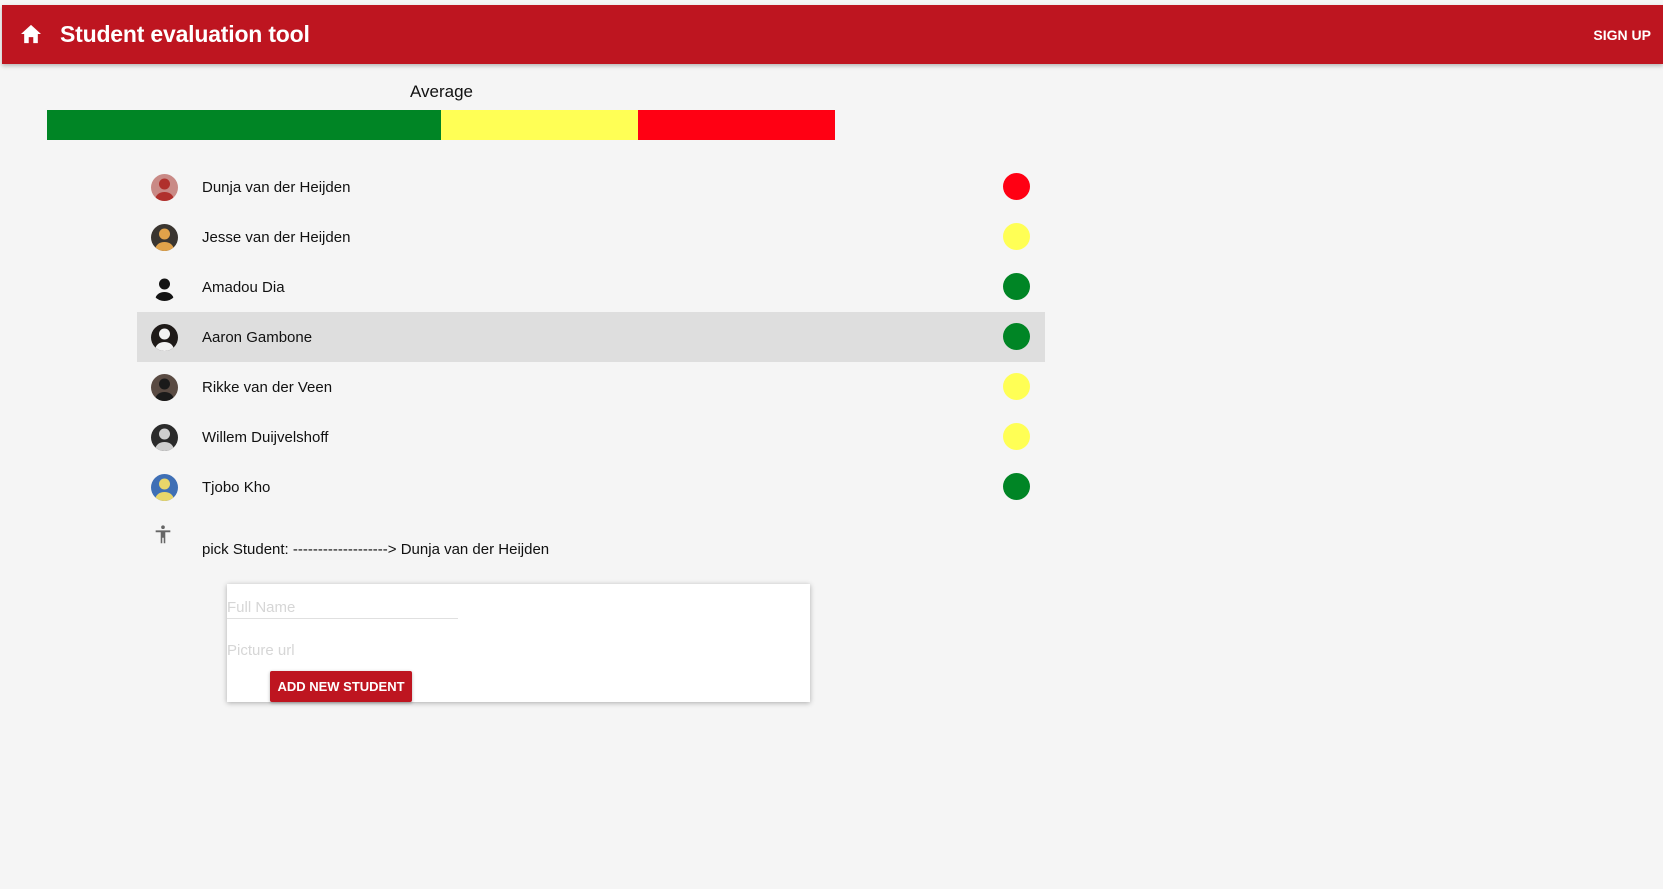 Image resolution: width=1663 pixels, height=889 pixels. What do you see at coordinates (442, 91) in the screenshot?
I see `average-label: Average` at bounding box center [442, 91].